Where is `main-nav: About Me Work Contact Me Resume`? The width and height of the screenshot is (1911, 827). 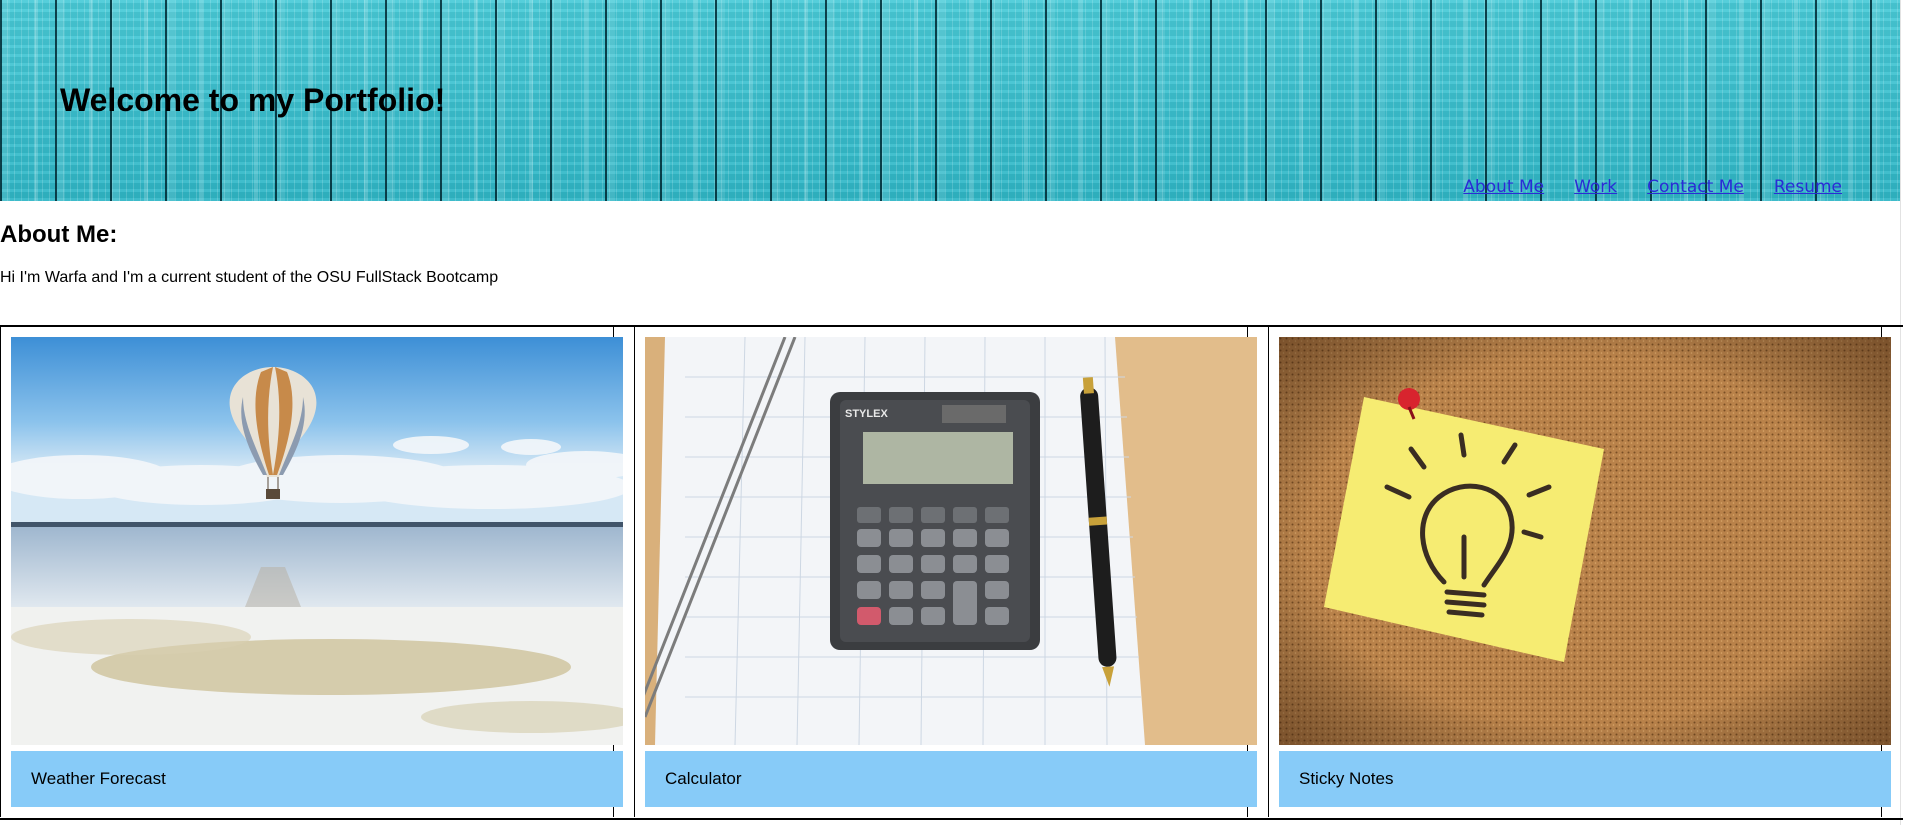 main-nav: About Me Work Contact Me Resume is located at coordinates (1652, 187).